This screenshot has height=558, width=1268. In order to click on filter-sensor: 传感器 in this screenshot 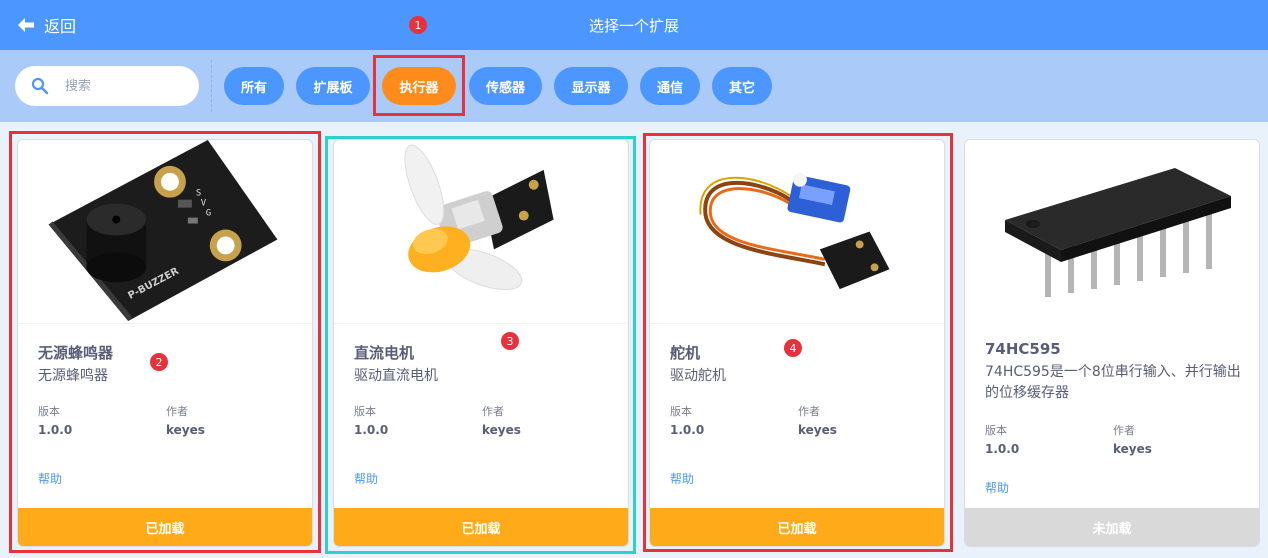, I will do `click(505, 86)`.